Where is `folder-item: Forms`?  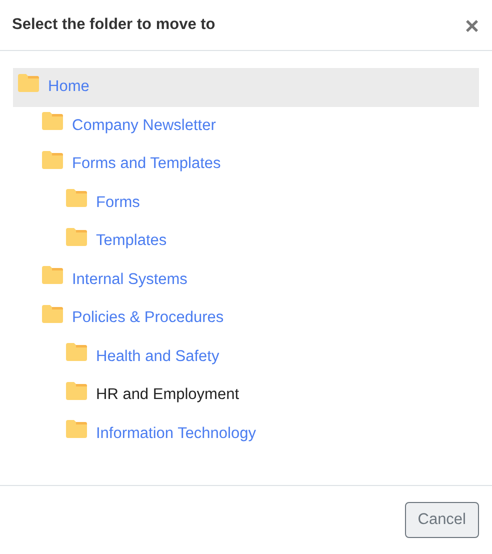 folder-item: Forms is located at coordinates (246, 203).